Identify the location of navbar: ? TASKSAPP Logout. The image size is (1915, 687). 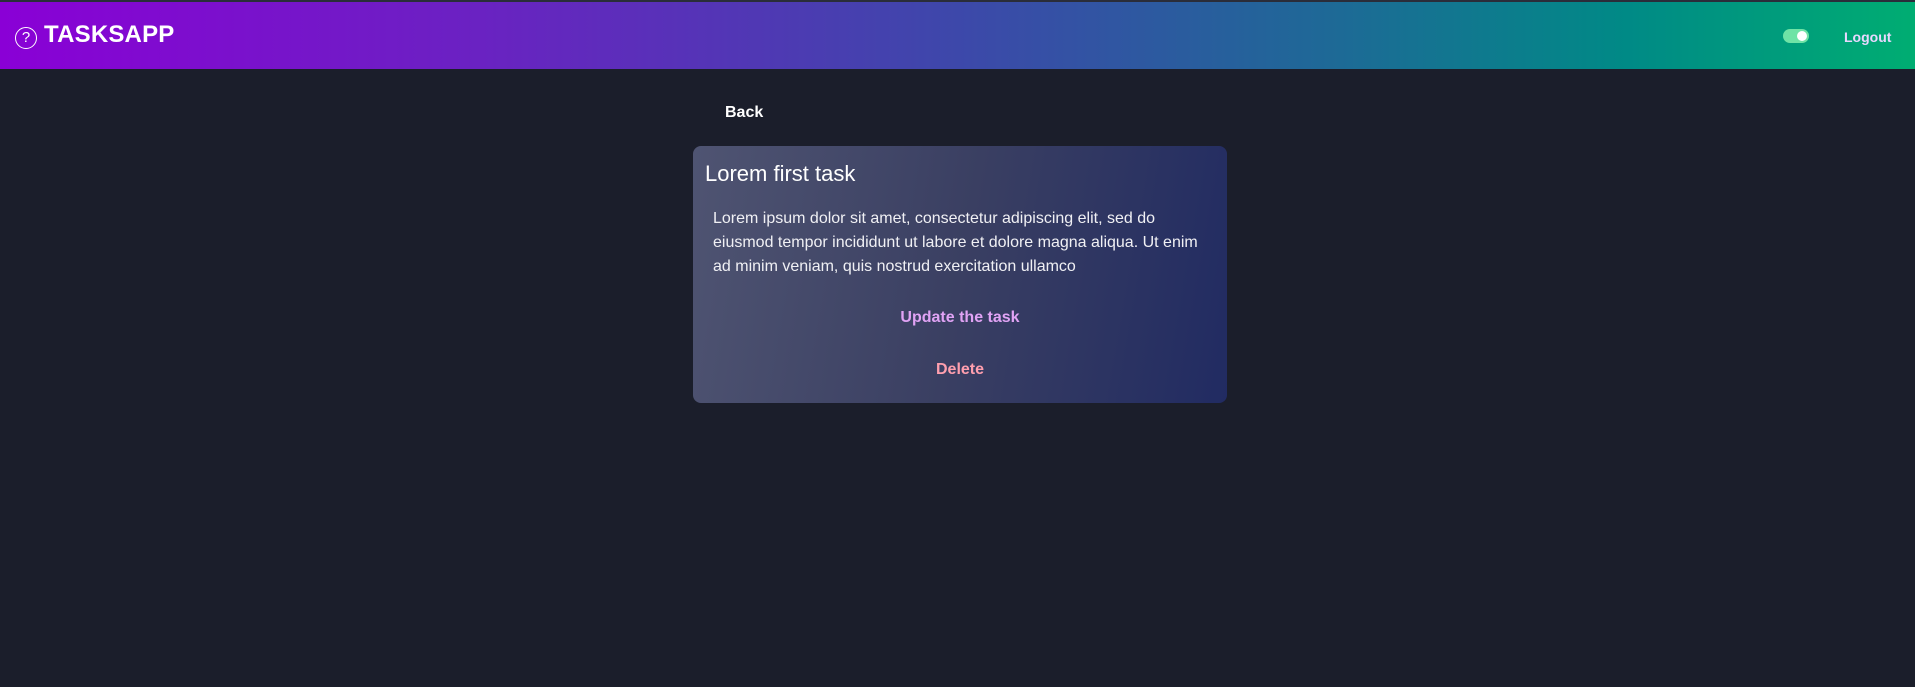
(957, 35).